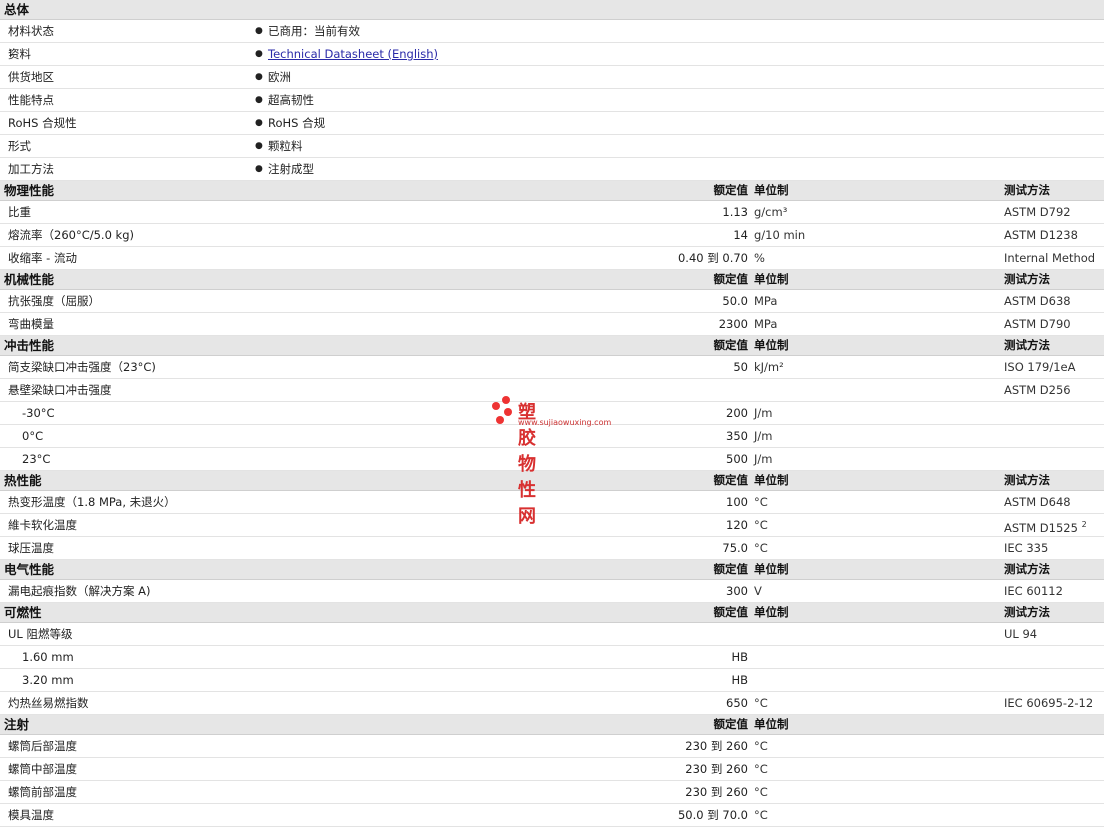 Image resolution: width=1104 pixels, height=827 pixels. I want to click on general-row: RoHS 合规性 ● RoHS 合规, so click(552, 123).